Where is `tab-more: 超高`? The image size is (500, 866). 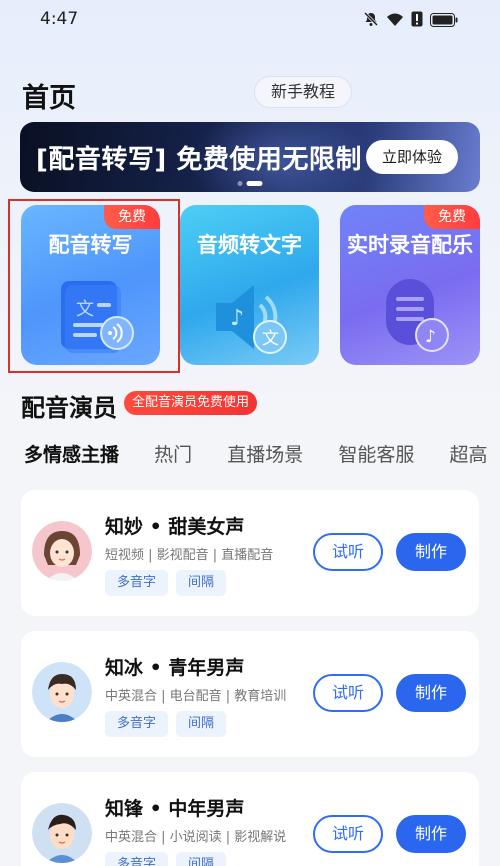
tab-more: 超高 is located at coordinates (468, 453).